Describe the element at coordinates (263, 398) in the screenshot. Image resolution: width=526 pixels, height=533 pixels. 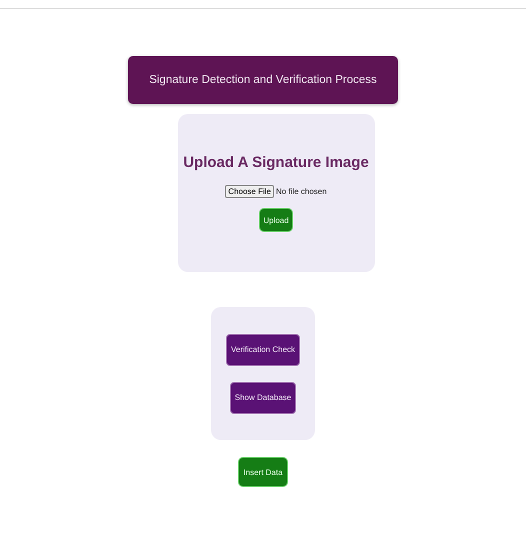
I see `action-button: Show Database` at that location.